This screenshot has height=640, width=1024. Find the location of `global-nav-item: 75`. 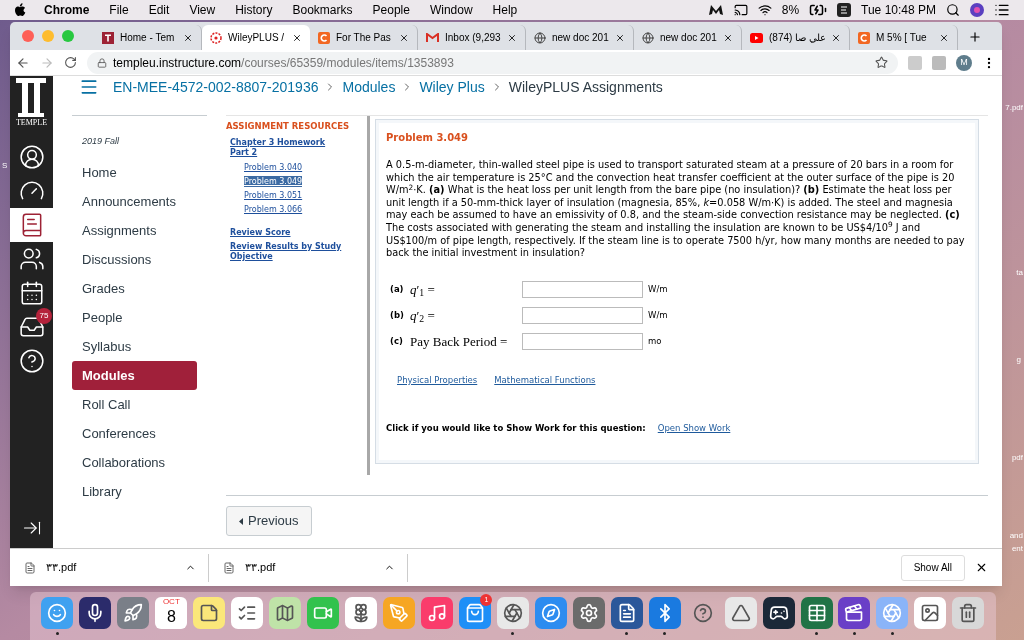

global-nav-item: 75 is located at coordinates (31, 327).